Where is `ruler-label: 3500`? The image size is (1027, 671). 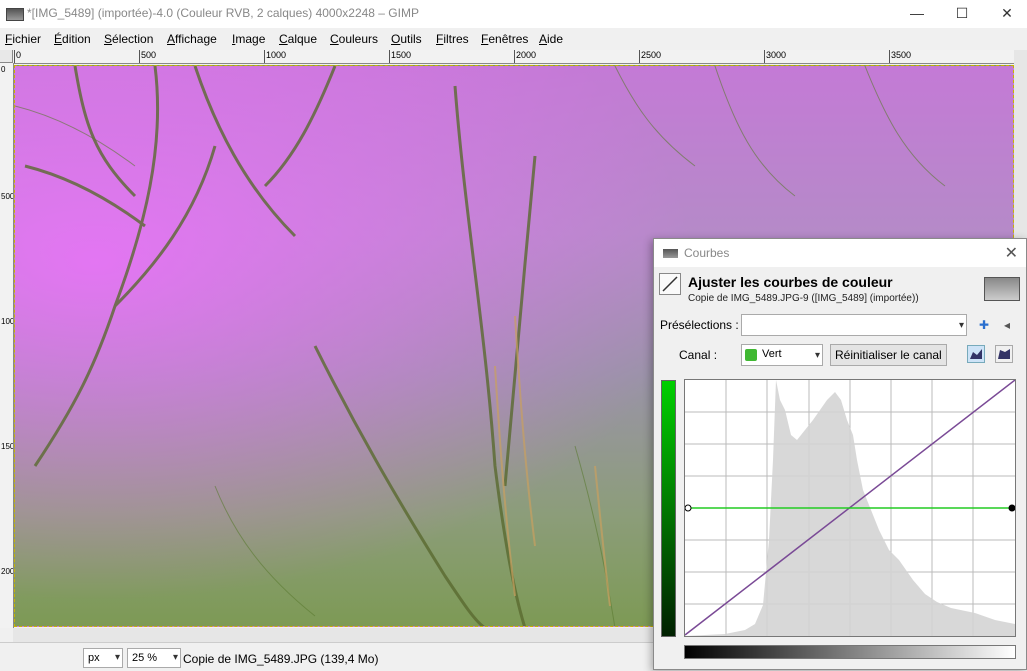
ruler-label: 3500 is located at coordinates (901, 55).